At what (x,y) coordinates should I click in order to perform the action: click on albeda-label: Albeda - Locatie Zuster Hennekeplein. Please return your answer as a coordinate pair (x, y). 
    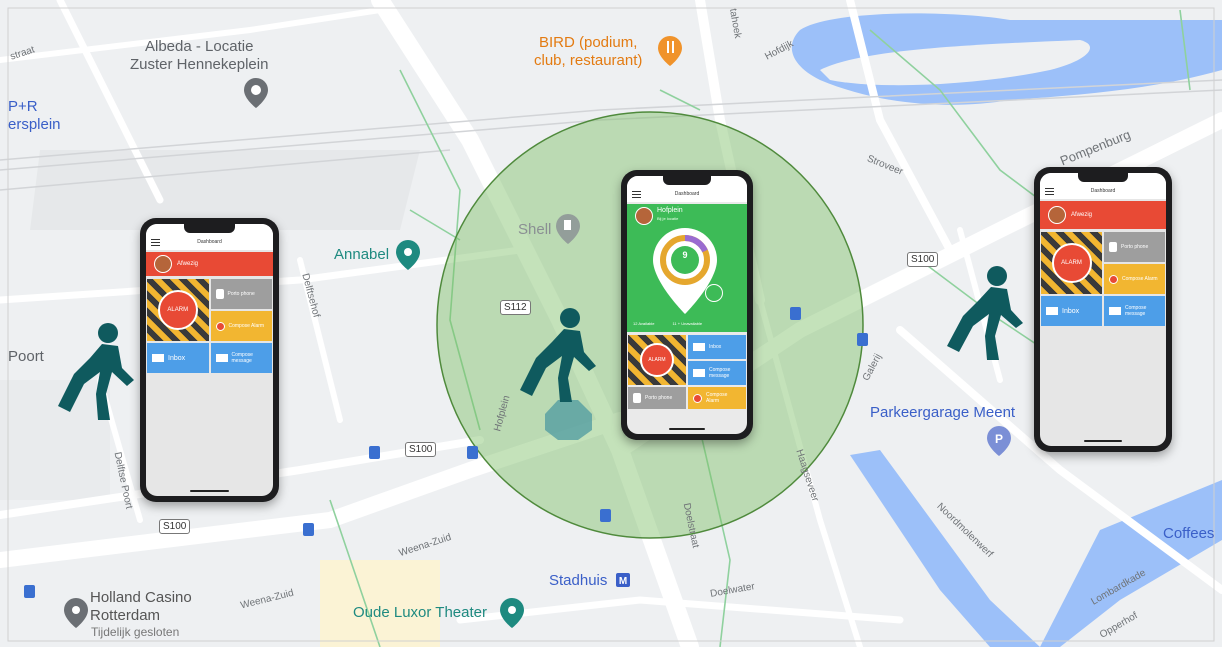
    Looking at the image, I should click on (199, 56).